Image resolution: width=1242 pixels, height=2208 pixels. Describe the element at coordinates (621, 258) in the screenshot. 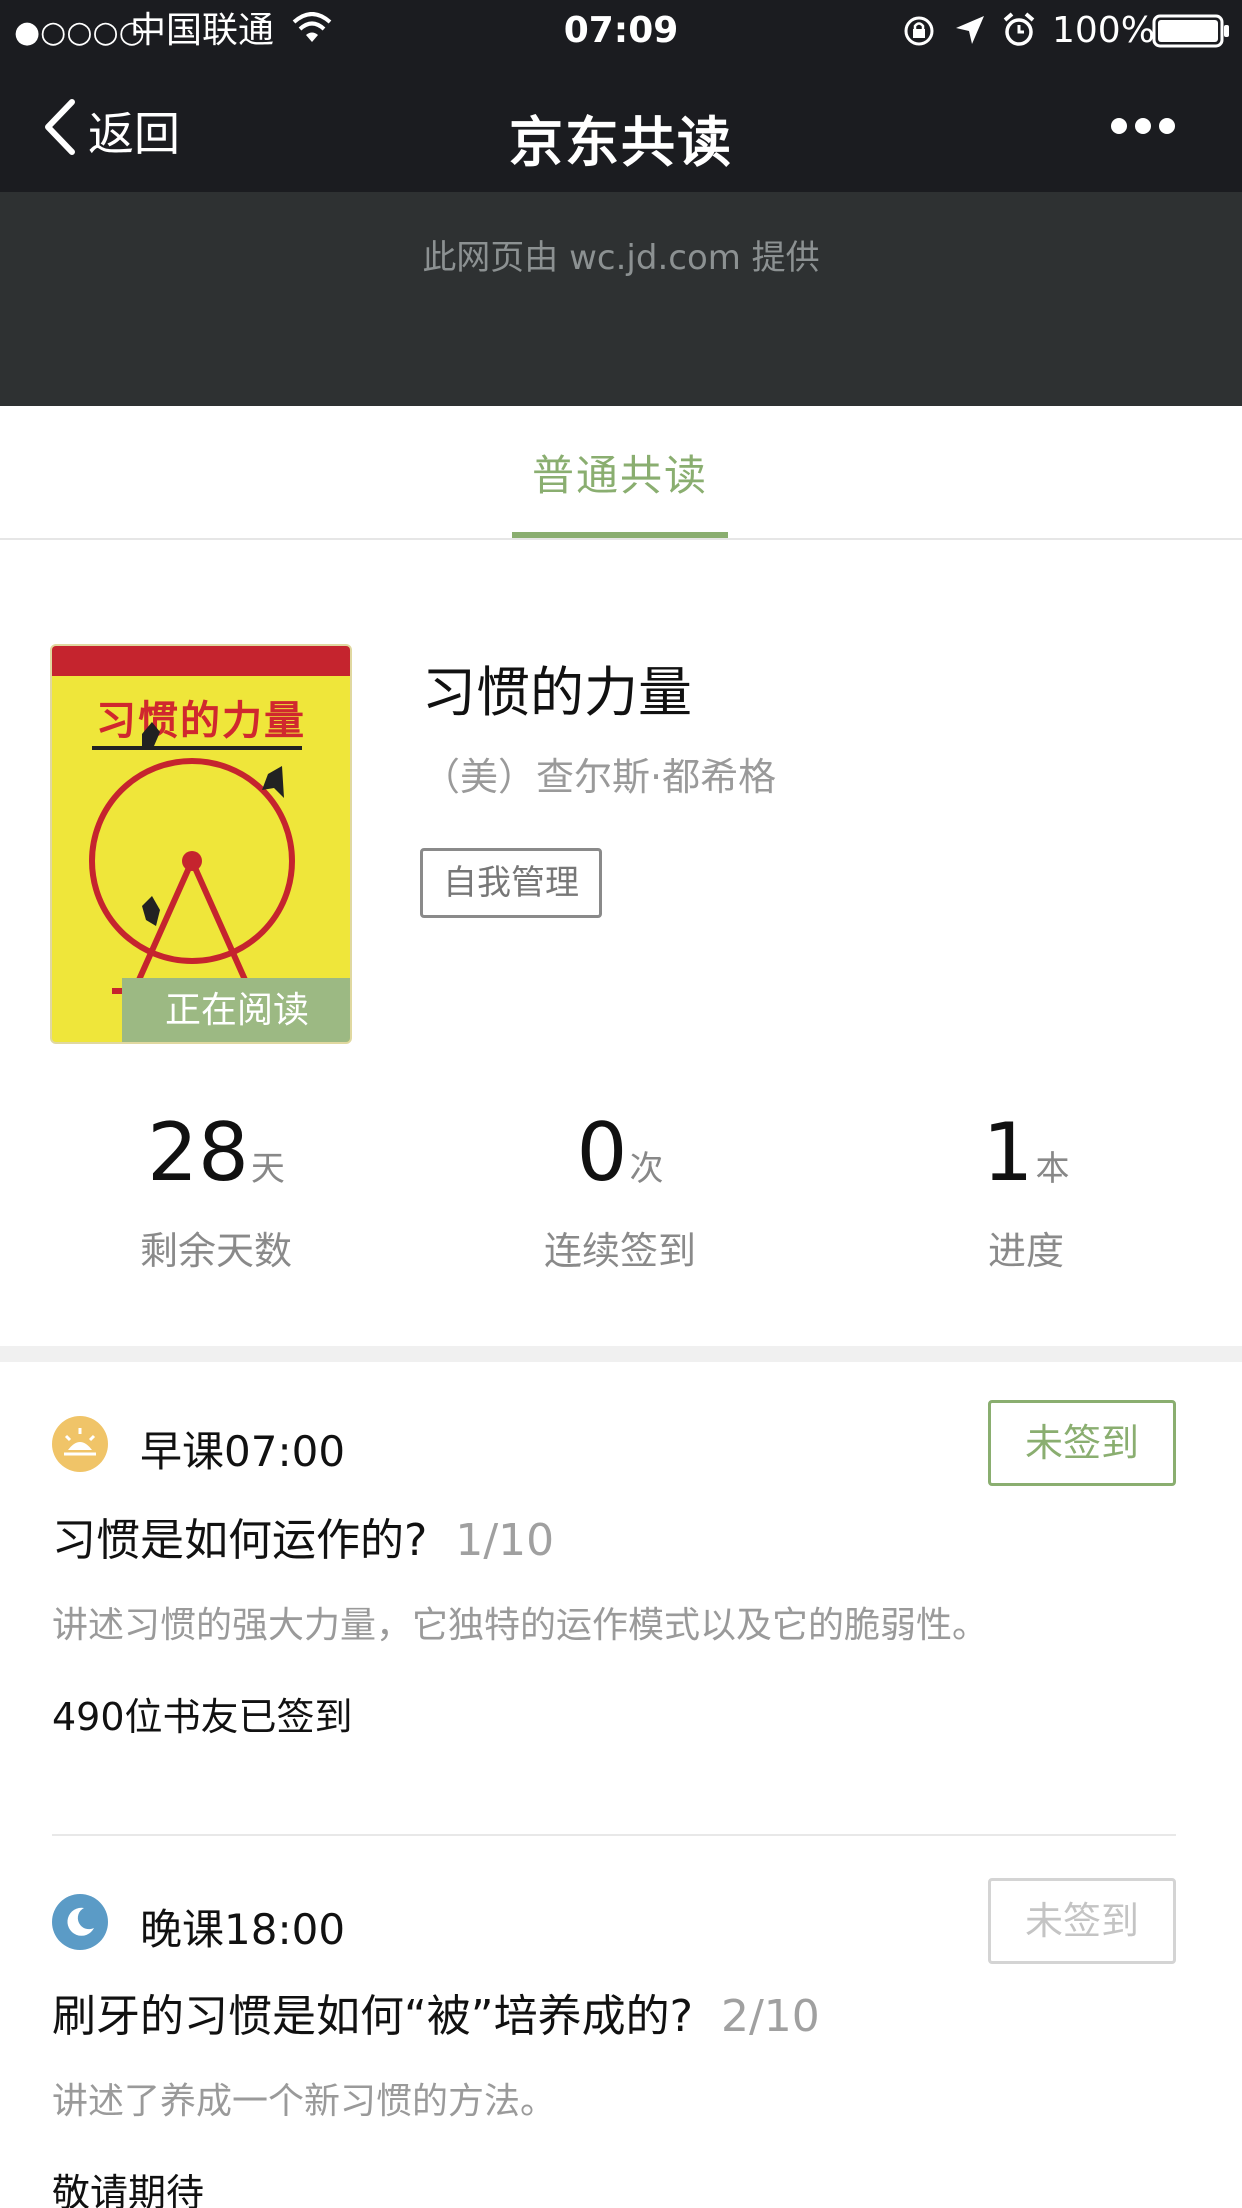

I see `provider-text: 此网页由 wc.jd.com 提供` at that location.